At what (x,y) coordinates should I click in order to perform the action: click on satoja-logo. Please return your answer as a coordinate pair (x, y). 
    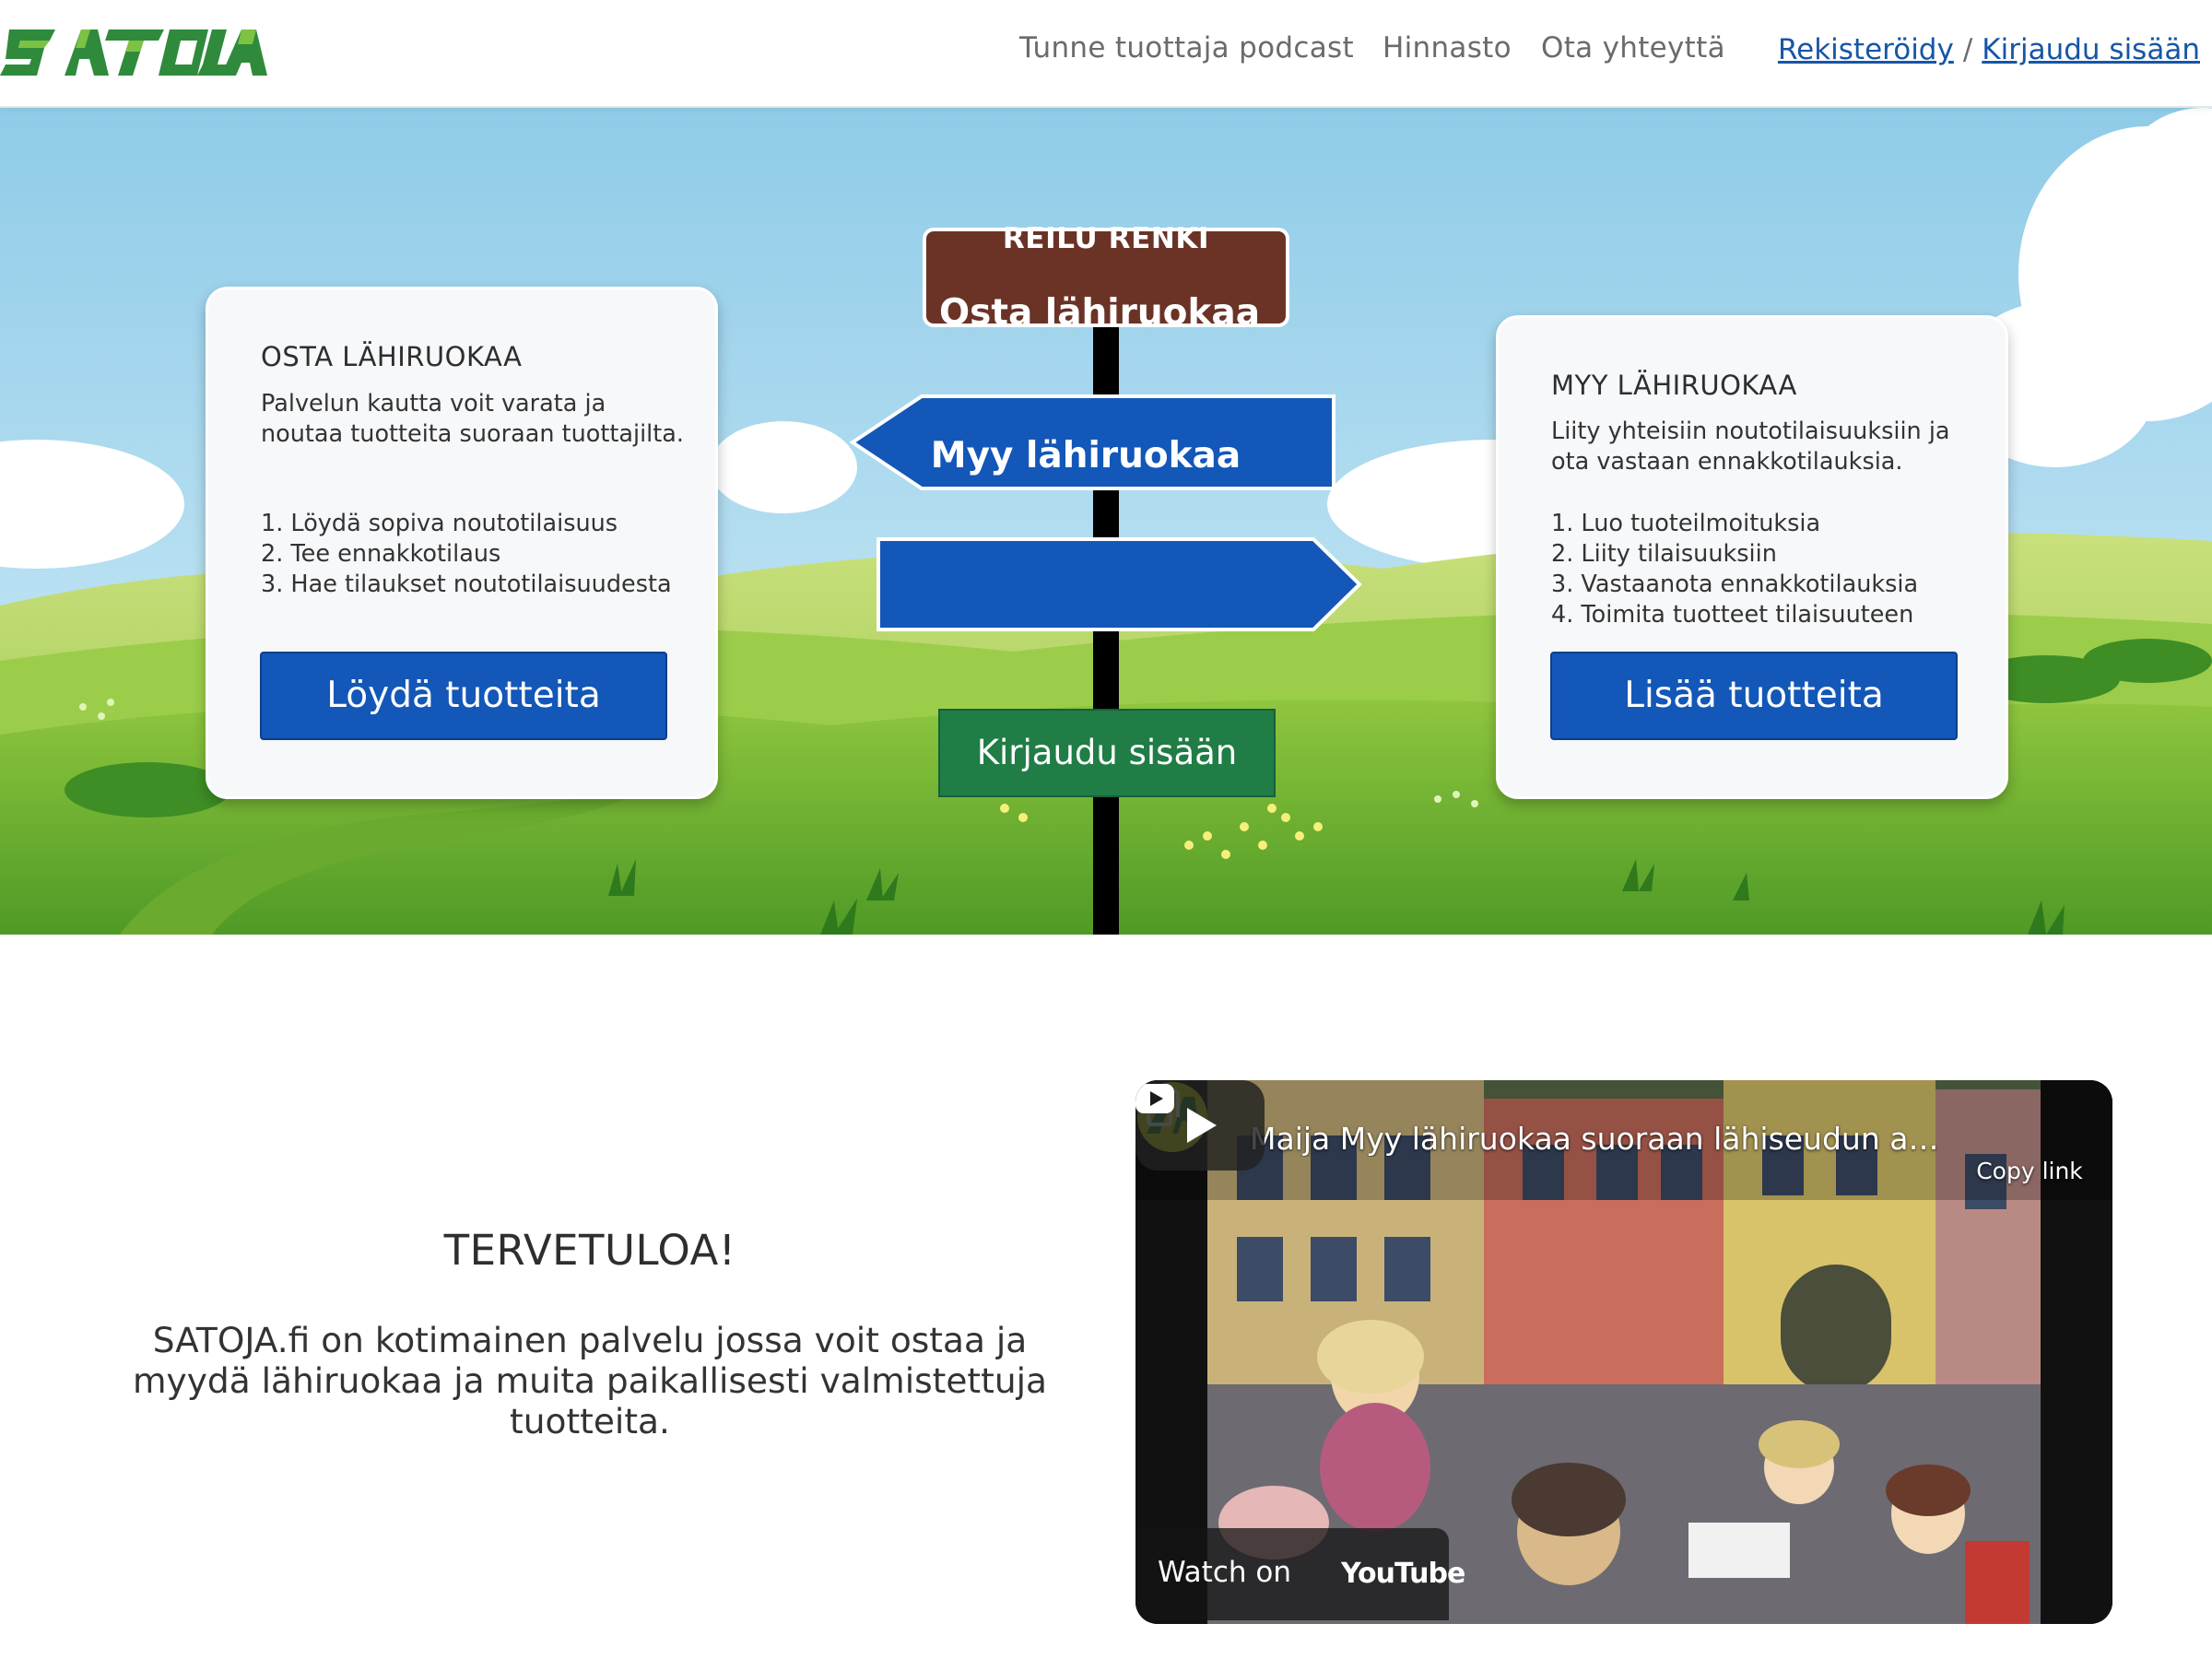
    Looking at the image, I should click on (133, 52).